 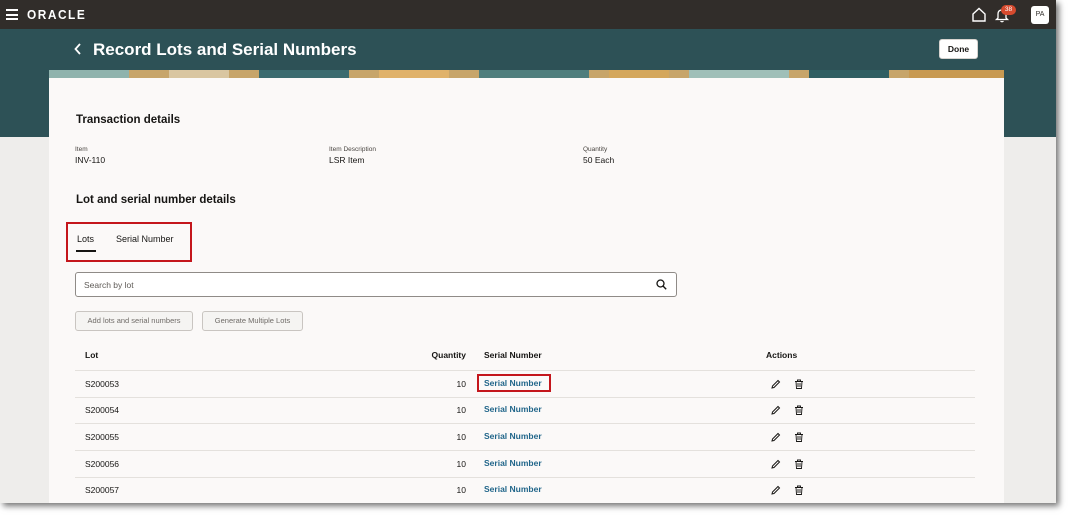 I want to click on search-icon, so click(x=661, y=284).